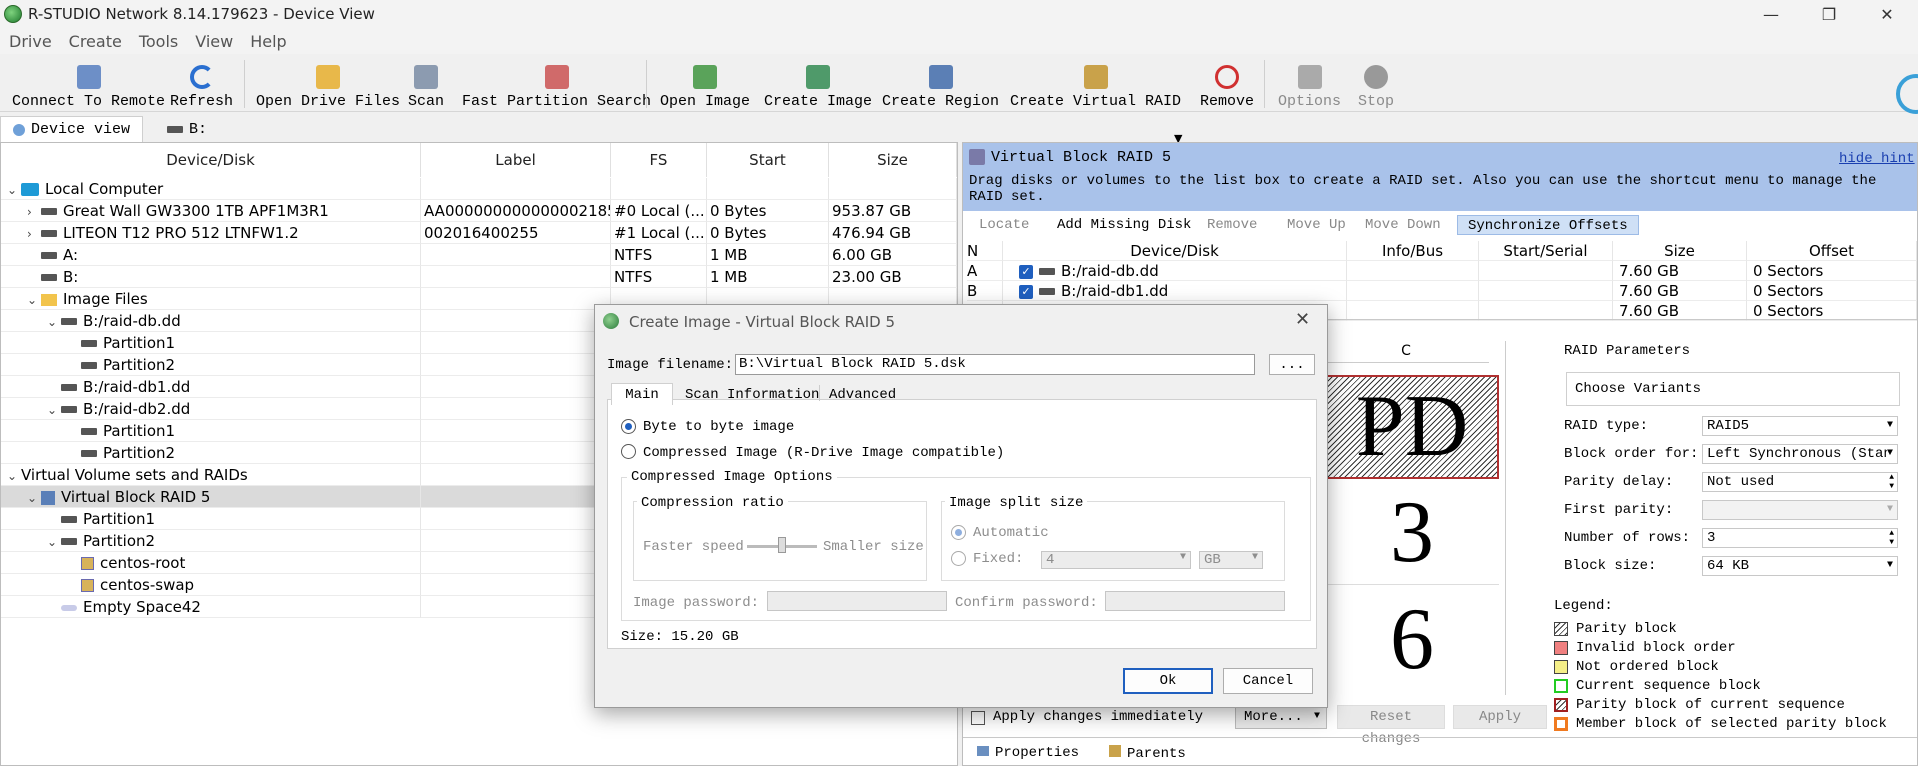  I want to click on tab-parents: Parents, so click(1147, 753).